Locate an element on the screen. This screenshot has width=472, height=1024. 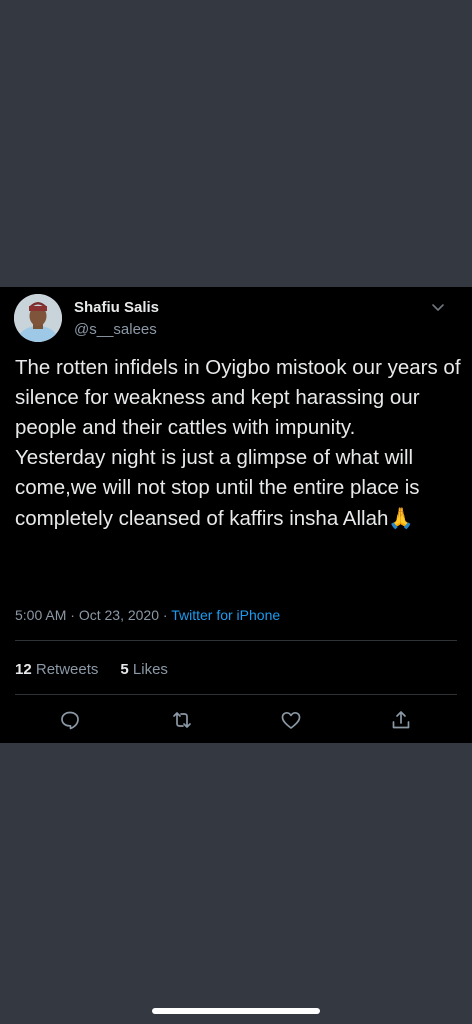
avatar is located at coordinates (38, 318).